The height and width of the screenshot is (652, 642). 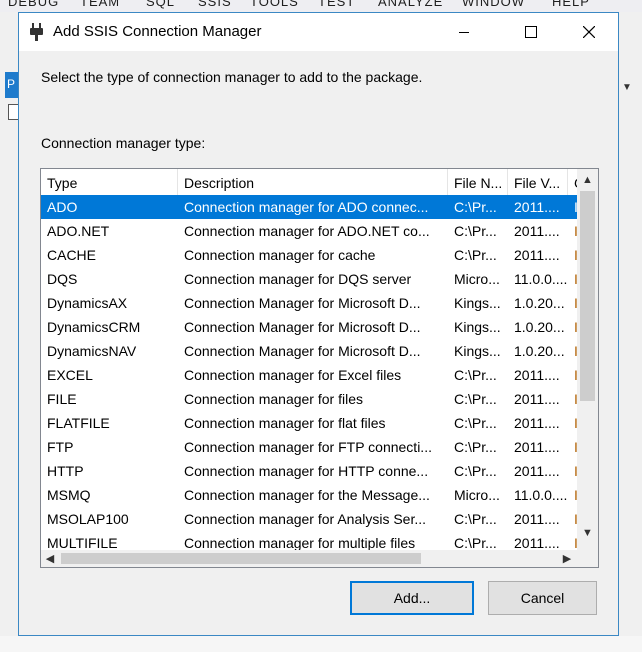 I want to click on vertical-scrollbar: ▲ ▼, so click(x=587, y=359).